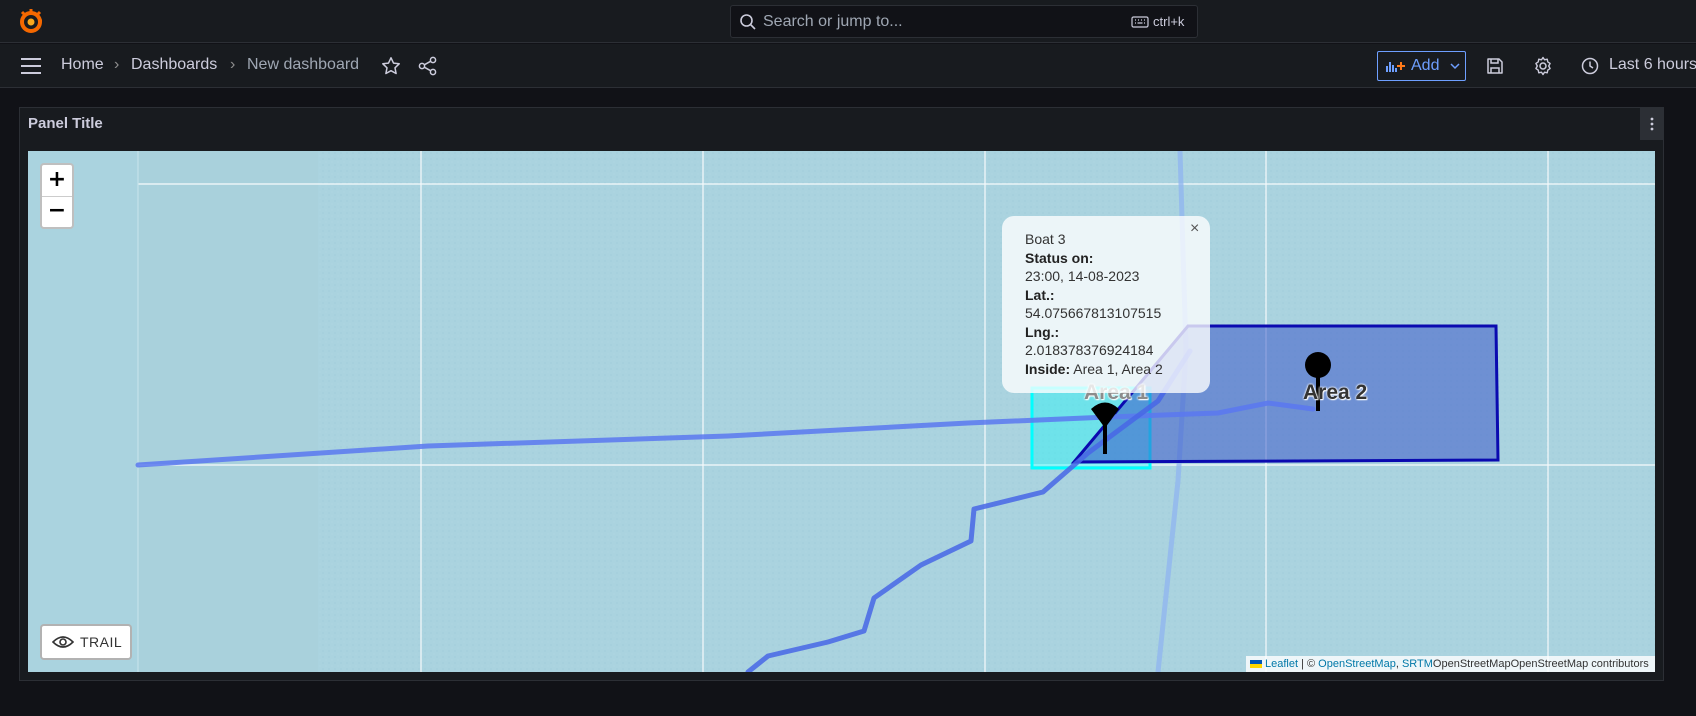 This screenshot has height=716, width=1696. Describe the element at coordinates (1082, 276) in the screenshot. I see `popup-status-value: 23:00, 14-08-2023` at that location.